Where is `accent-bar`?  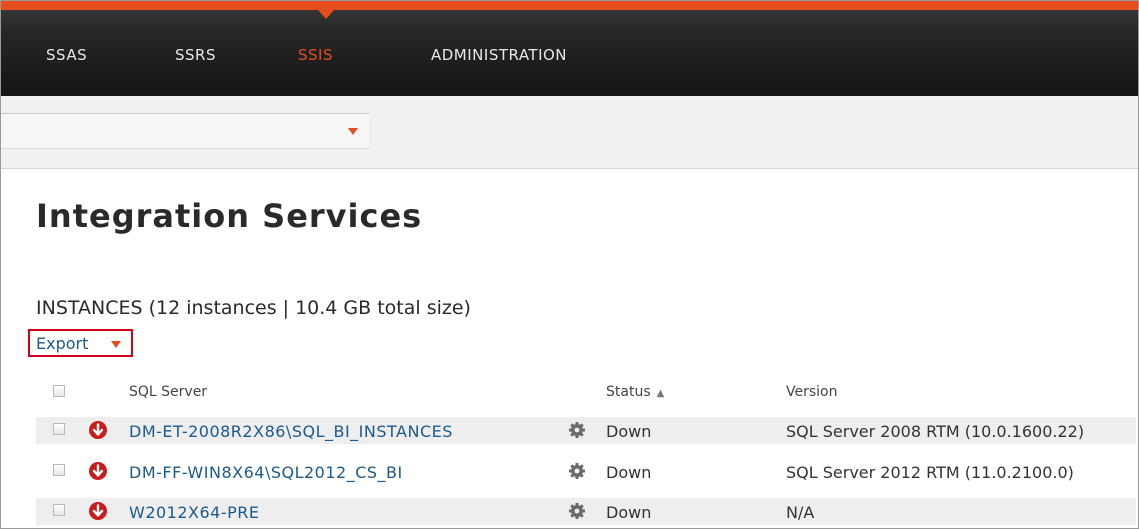 accent-bar is located at coordinates (569, 5).